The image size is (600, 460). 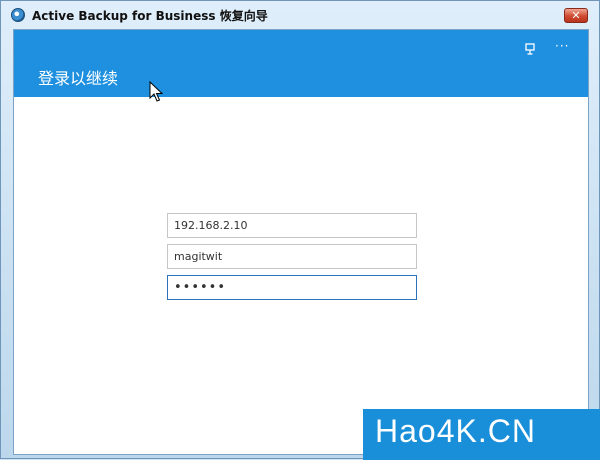 What do you see at coordinates (300, 15) in the screenshot?
I see `title-bar: Active Backup for Business 恢复向导 ✕` at bounding box center [300, 15].